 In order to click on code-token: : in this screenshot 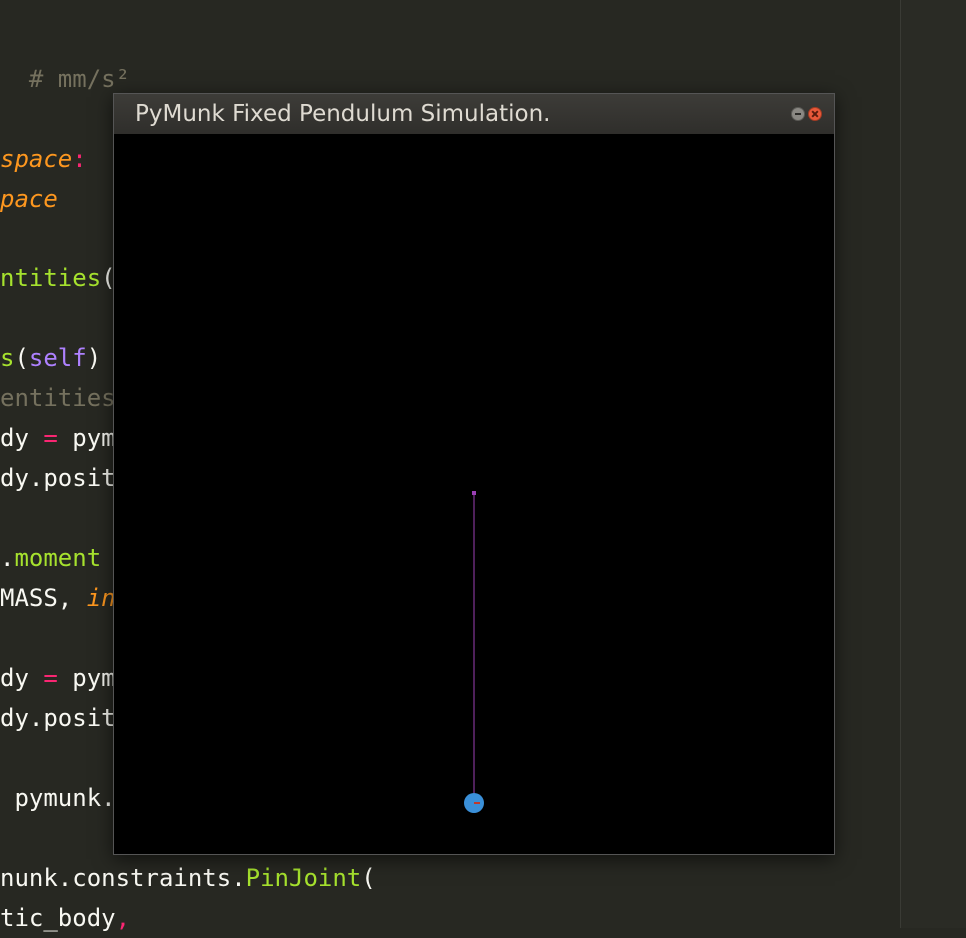, I will do `click(79, 159)`.